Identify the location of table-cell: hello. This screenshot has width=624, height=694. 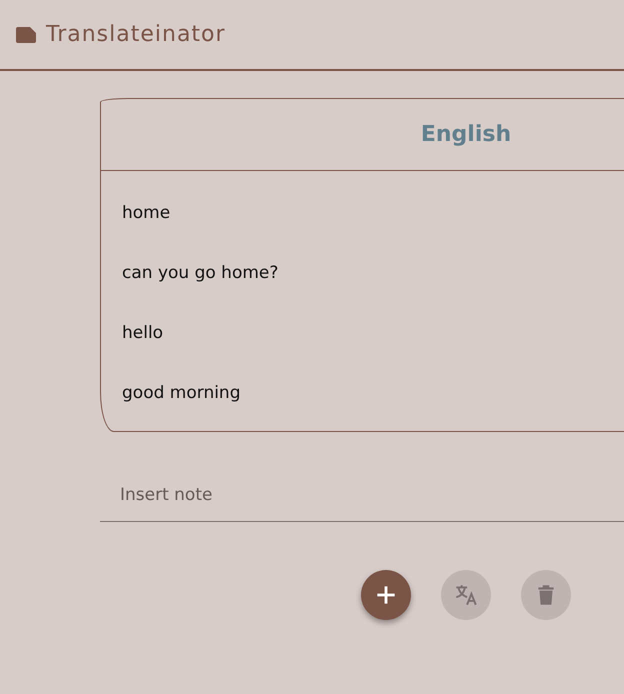
(143, 333).